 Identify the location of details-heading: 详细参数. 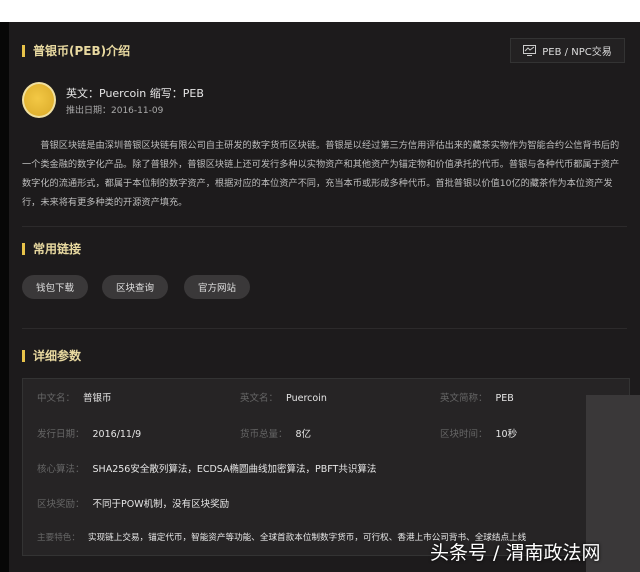
(51, 356).